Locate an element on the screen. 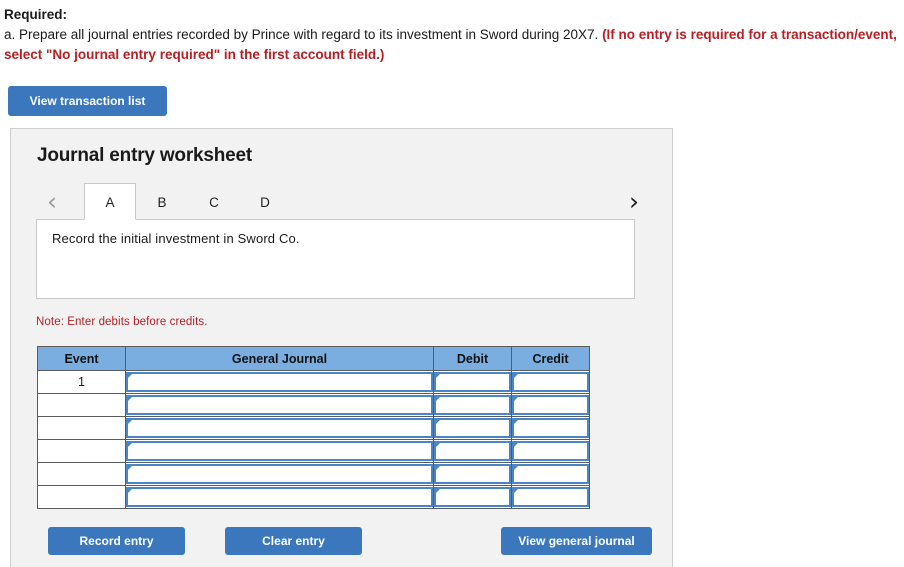 The image size is (904, 567). column-header-event: Event is located at coordinates (81, 358).